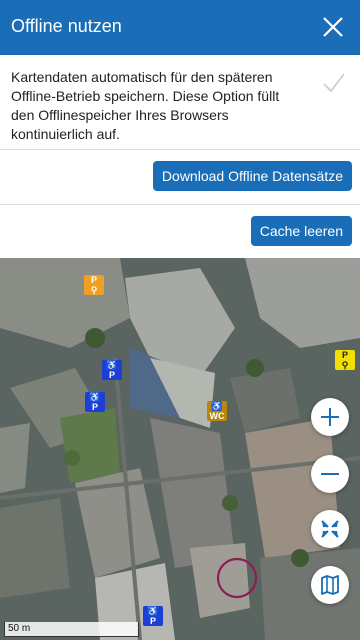 This screenshot has height=640, width=360. I want to click on map-layers-button, so click(330, 585).